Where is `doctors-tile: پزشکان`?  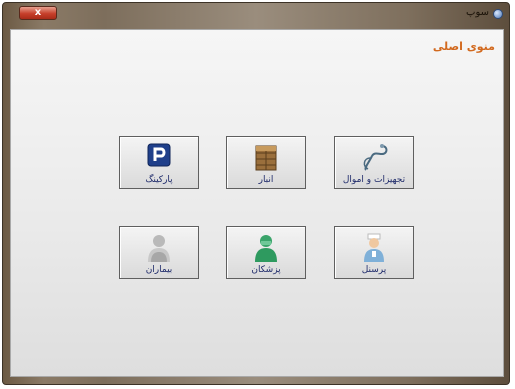
doctors-tile: پزشکان is located at coordinates (266, 252).